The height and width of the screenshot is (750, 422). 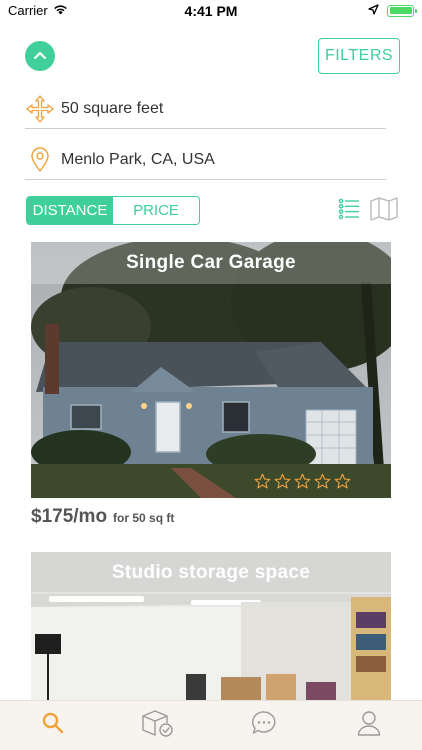 What do you see at coordinates (70, 210) in the screenshot?
I see `sort-distance-option: DISTANCE` at bounding box center [70, 210].